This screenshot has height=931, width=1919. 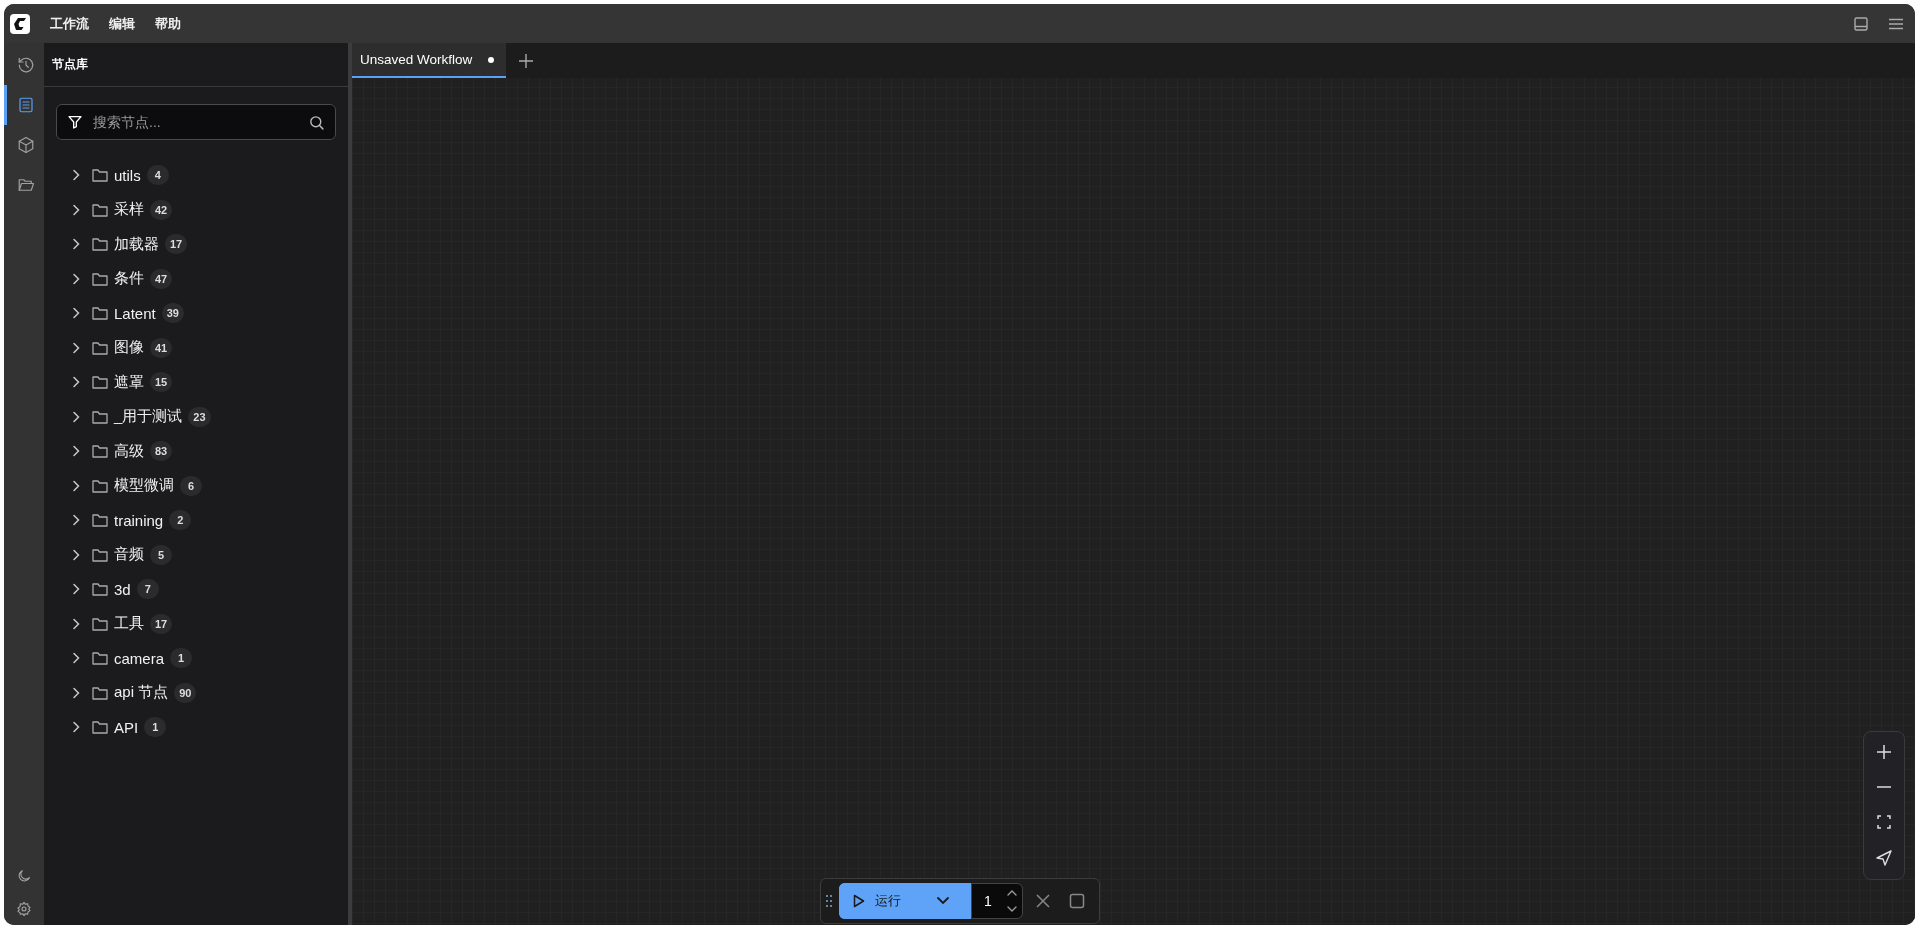 I want to click on category-label: utils, so click(x=127, y=175).